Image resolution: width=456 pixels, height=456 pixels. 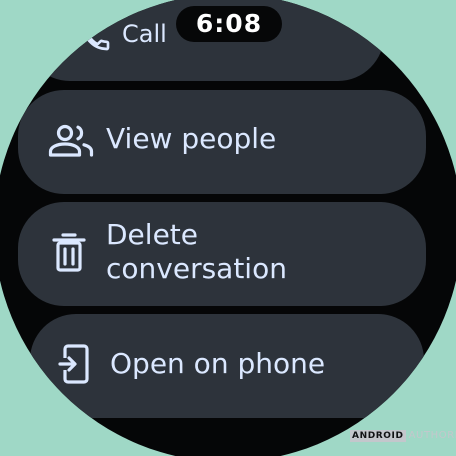 I want to click on trash-icon, so click(x=69, y=252).